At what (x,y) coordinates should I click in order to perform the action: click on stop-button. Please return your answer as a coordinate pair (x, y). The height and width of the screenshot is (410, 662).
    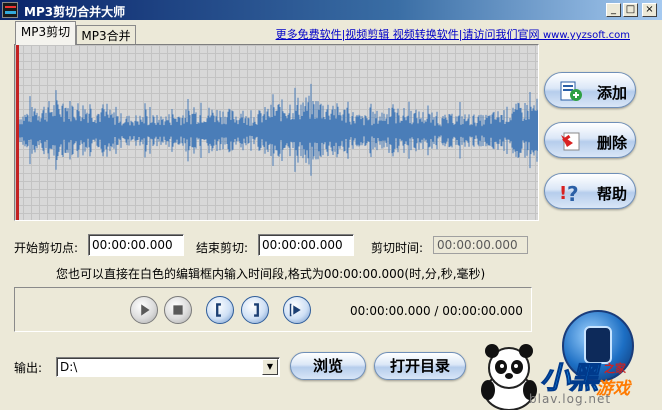
    Looking at the image, I should click on (178, 310).